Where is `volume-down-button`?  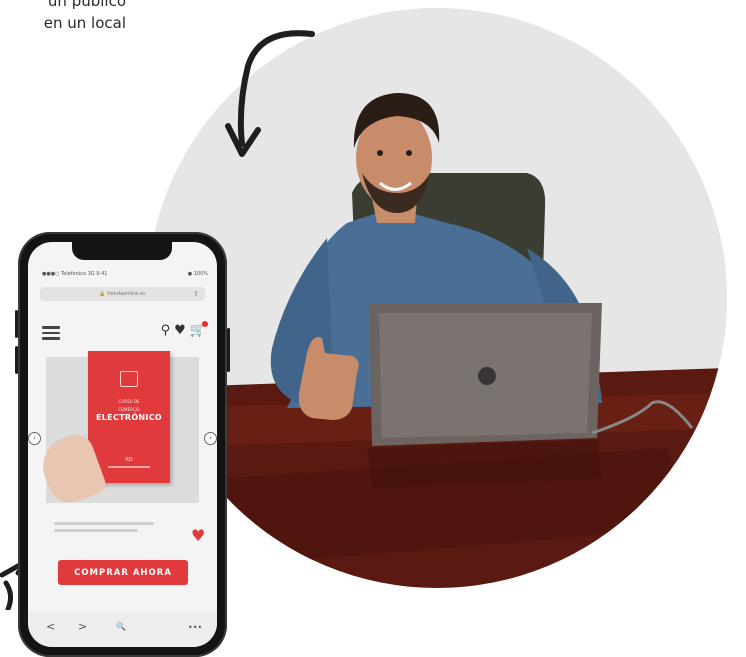 volume-down-button is located at coordinates (16, 360).